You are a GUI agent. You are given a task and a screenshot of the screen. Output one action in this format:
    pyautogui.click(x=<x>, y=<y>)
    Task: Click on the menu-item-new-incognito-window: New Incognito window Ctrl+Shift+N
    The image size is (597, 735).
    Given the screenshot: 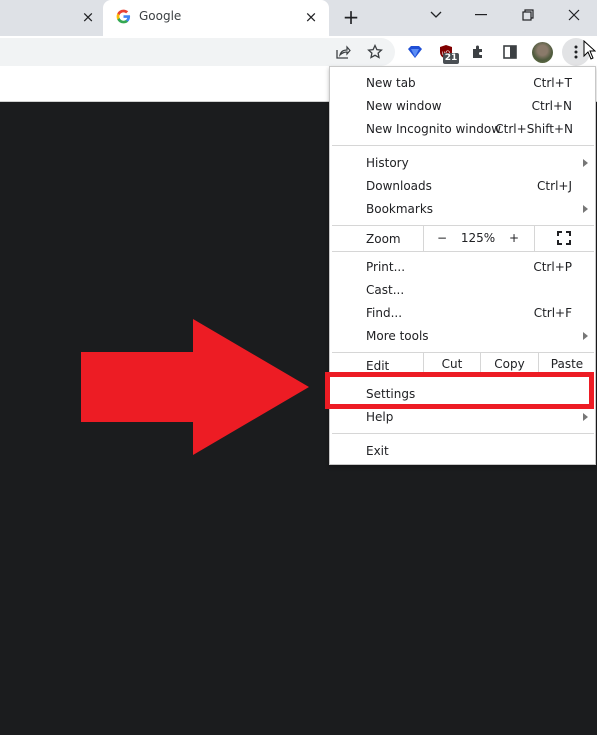 What is the action you would take?
    pyautogui.click(x=462, y=129)
    